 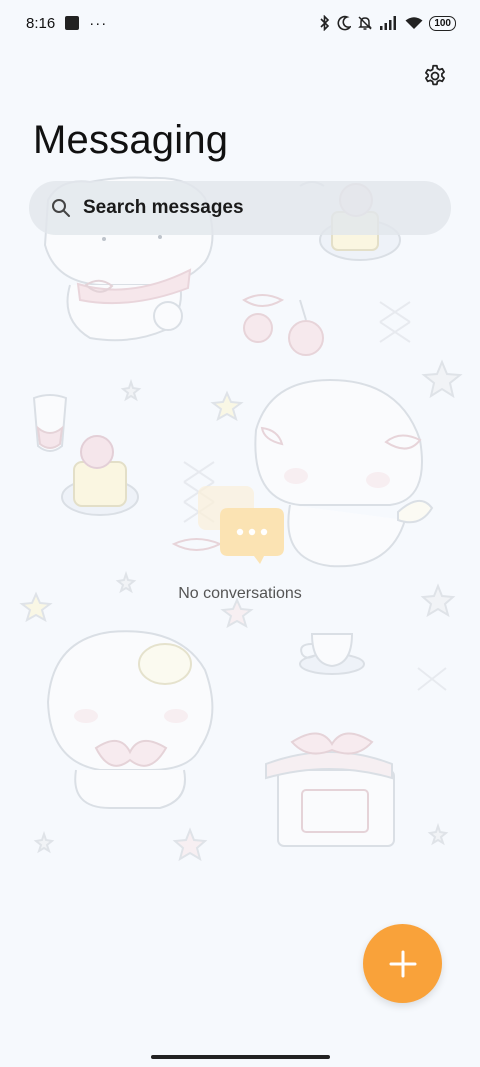 What do you see at coordinates (388, 23) in the screenshot?
I see `signal-icon` at bounding box center [388, 23].